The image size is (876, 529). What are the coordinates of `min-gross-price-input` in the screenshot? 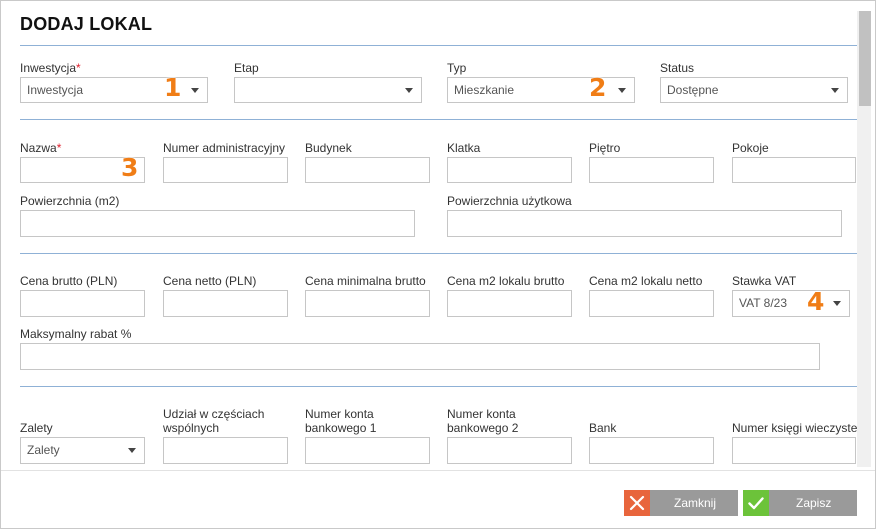 It's located at (367, 303).